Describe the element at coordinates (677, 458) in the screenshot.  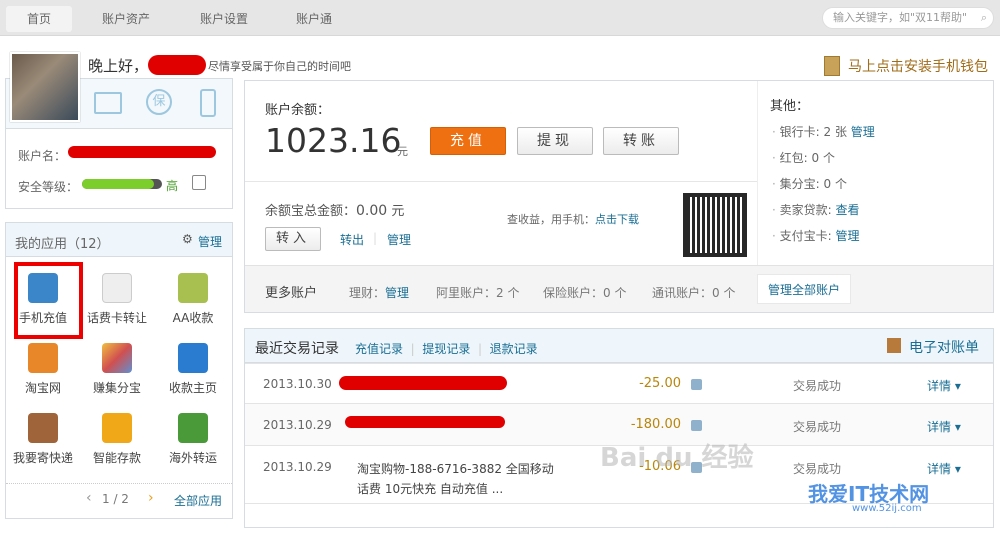
I see `watermark-baidu: Bai du 经验` at that location.